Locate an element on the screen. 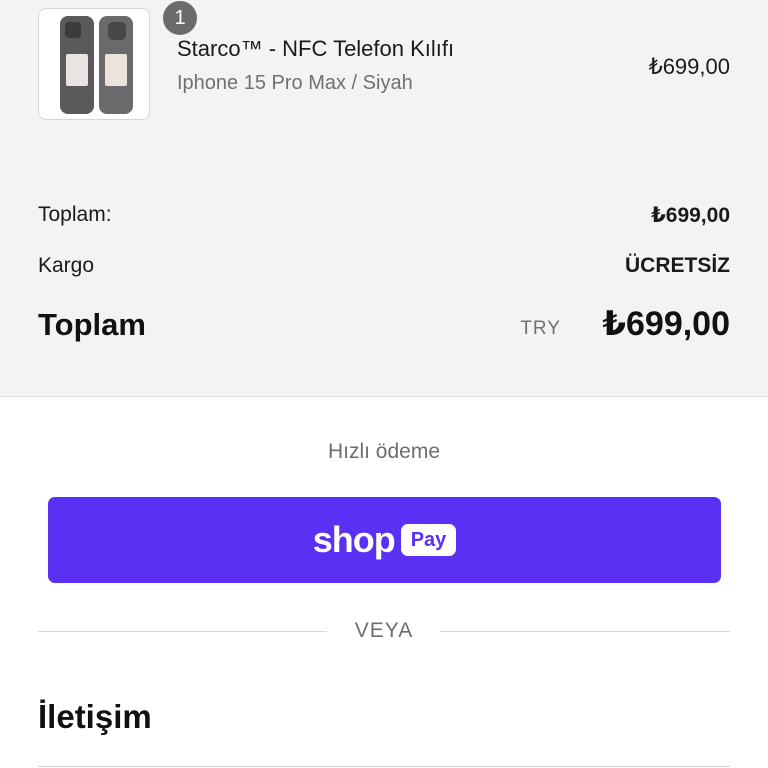  subtotal-label: Toplam: is located at coordinates (75, 214).